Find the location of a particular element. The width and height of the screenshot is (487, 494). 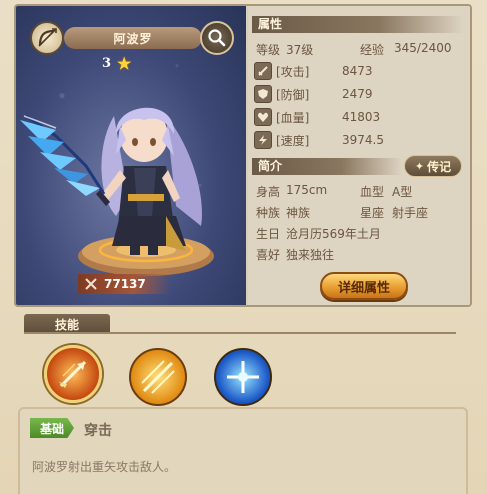

hero-star-rating: 3 ★ is located at coordinates (116, 63).